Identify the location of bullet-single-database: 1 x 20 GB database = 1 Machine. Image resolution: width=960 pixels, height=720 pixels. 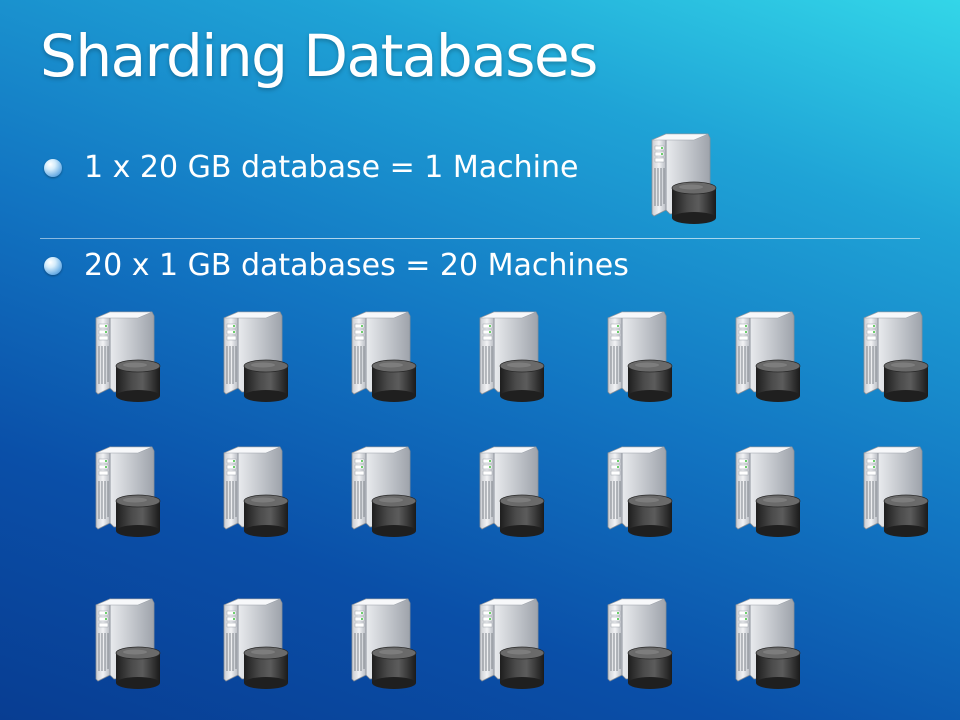
(311, 167).